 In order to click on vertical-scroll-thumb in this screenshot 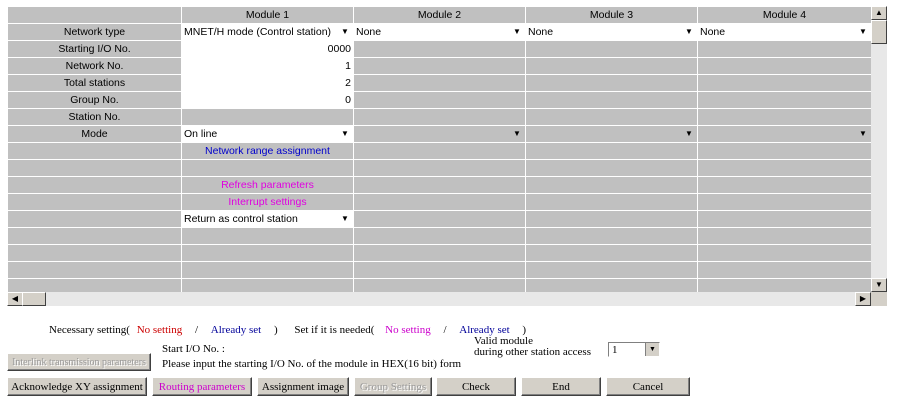, I will do `click(879, 32)`.